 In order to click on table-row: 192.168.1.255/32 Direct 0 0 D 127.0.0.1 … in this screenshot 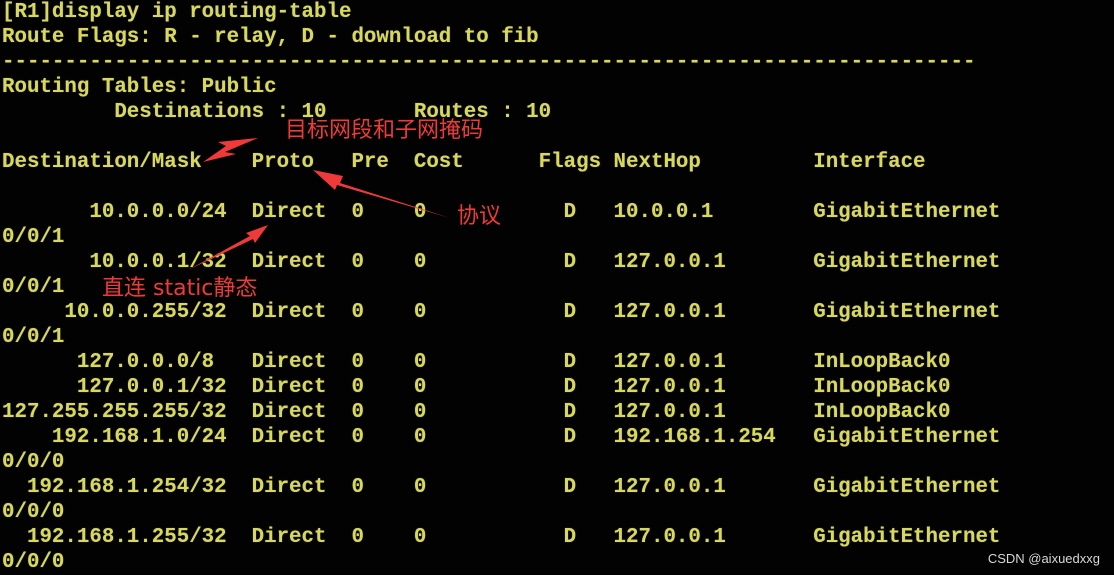, I will do `click(501, 537)`.